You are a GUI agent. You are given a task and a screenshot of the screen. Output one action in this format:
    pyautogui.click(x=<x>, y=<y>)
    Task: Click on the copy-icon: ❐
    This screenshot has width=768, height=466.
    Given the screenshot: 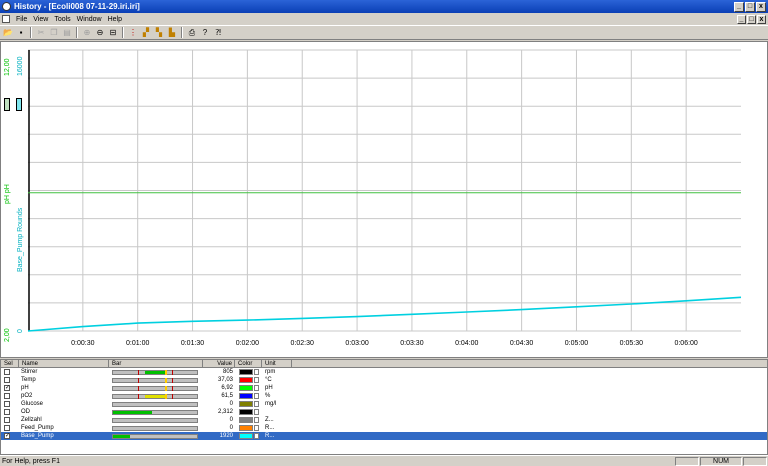 What is the action you would take?
    pyautogui.click(x=54, y=33)
    